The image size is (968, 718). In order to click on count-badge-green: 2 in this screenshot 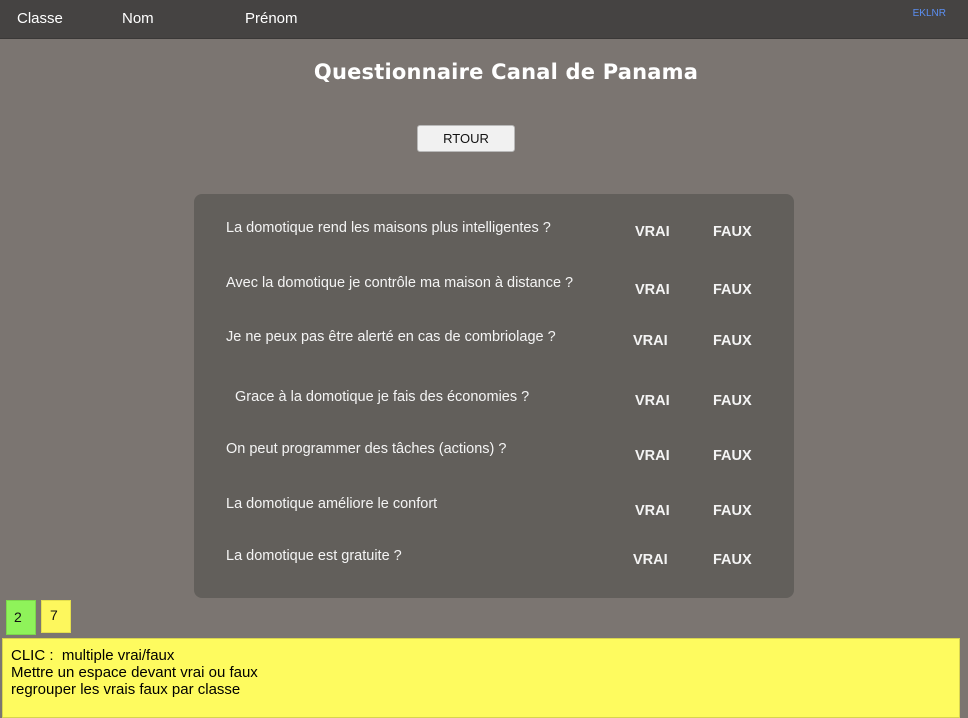, I will do `click(21, 617)`.